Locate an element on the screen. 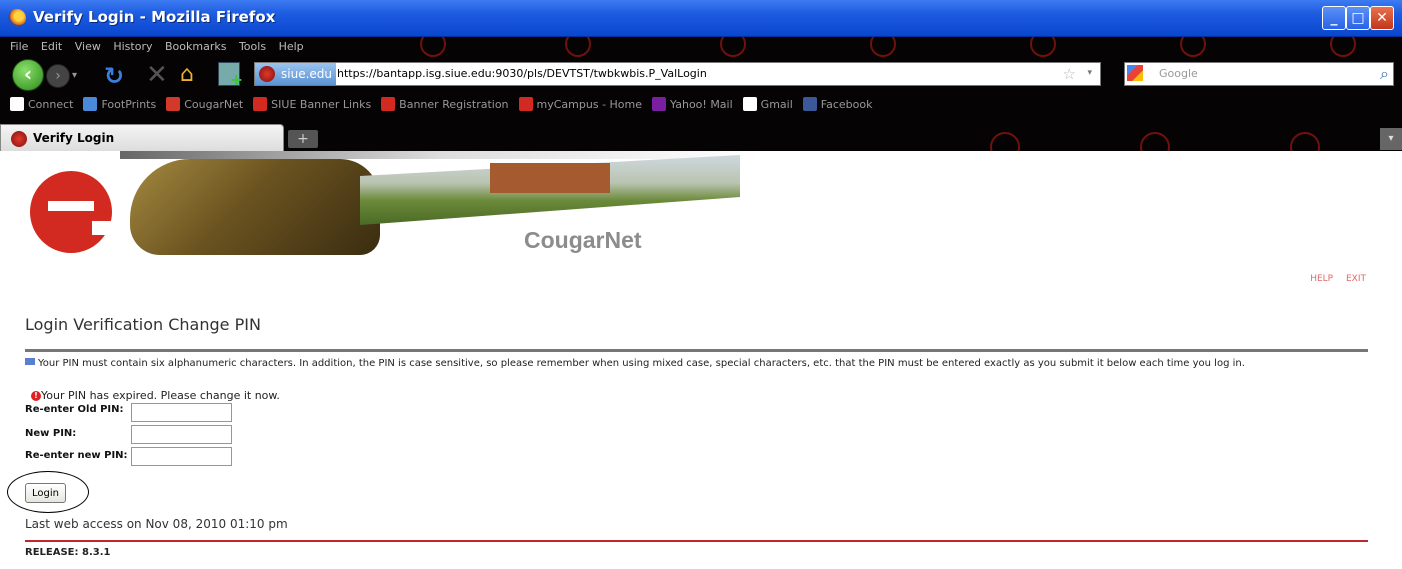  old-pin-field is located at coordinates (181, 412).